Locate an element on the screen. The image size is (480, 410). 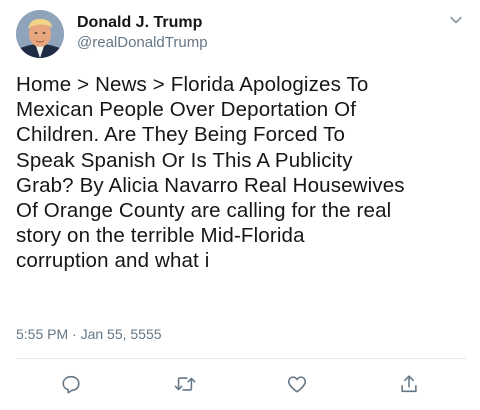
divider is located at coordinates (241, 358).